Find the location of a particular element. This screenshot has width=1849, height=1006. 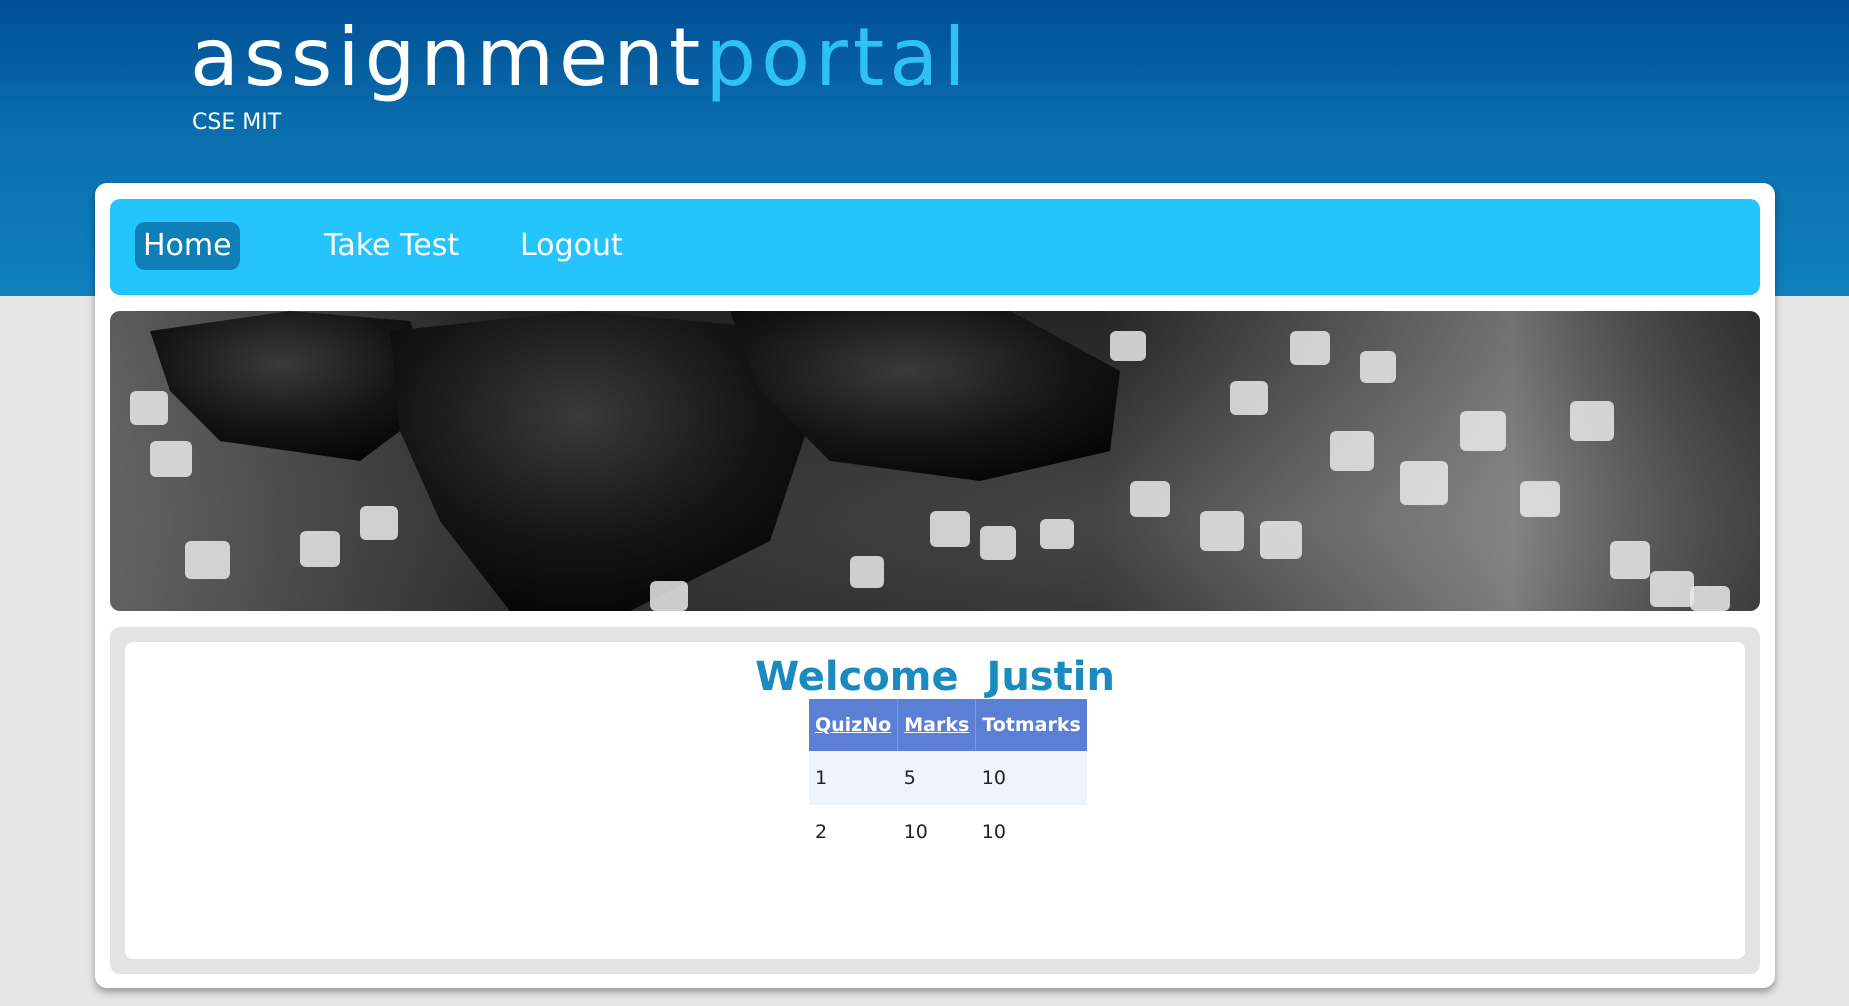

welcome-heading: Welcome Justin is located at coordinates (935, 677).